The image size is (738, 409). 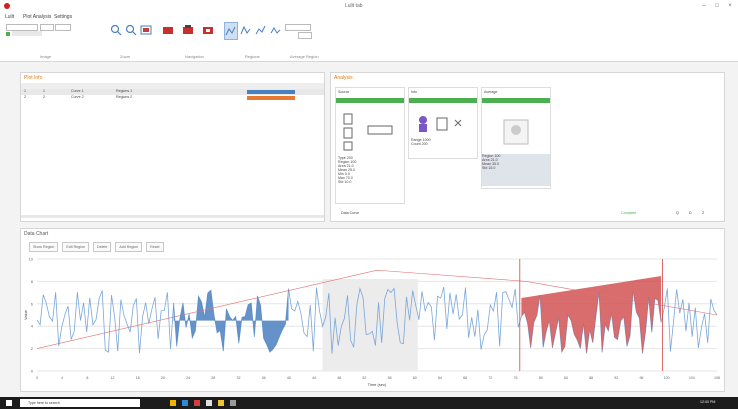 I want to click on row-no: 2, so click(x=25, y=97).